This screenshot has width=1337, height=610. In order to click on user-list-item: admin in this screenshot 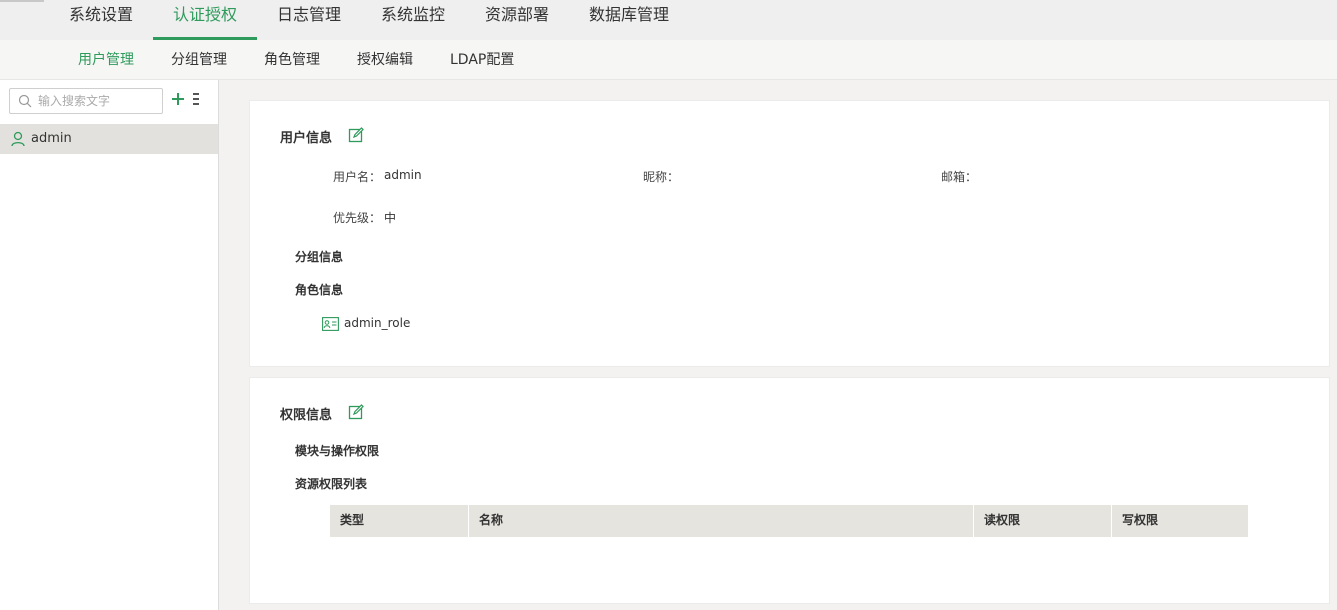, I will do `click(109, 139)`.